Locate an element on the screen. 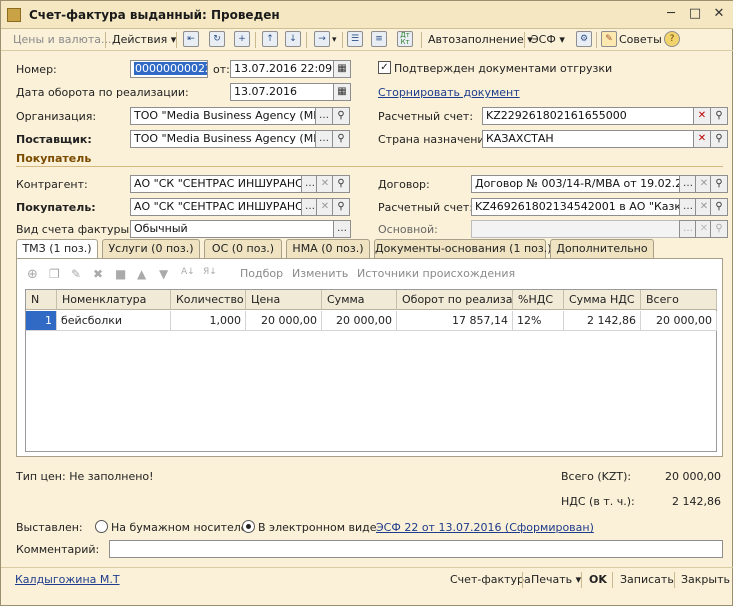 This screenshot has height=606, width=733. date-field: 13.07.2016 22:09:44 is located at coordinates (282, 69).